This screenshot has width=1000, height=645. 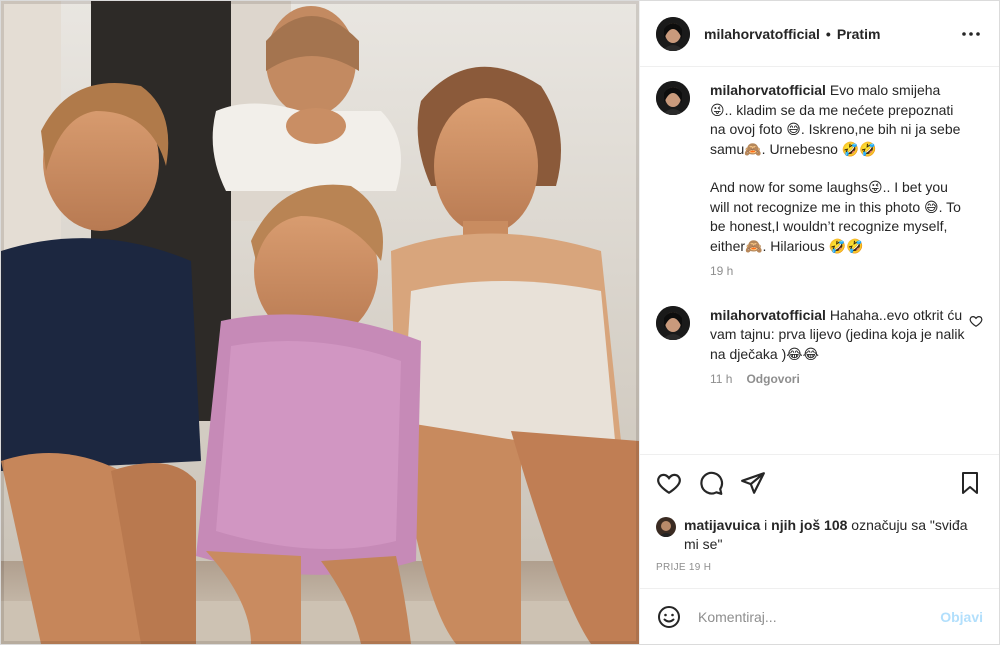 What do you see at coordinates (673, 33) in the screenshot?
I see `author-avatar` at bounding box center [673, 33].